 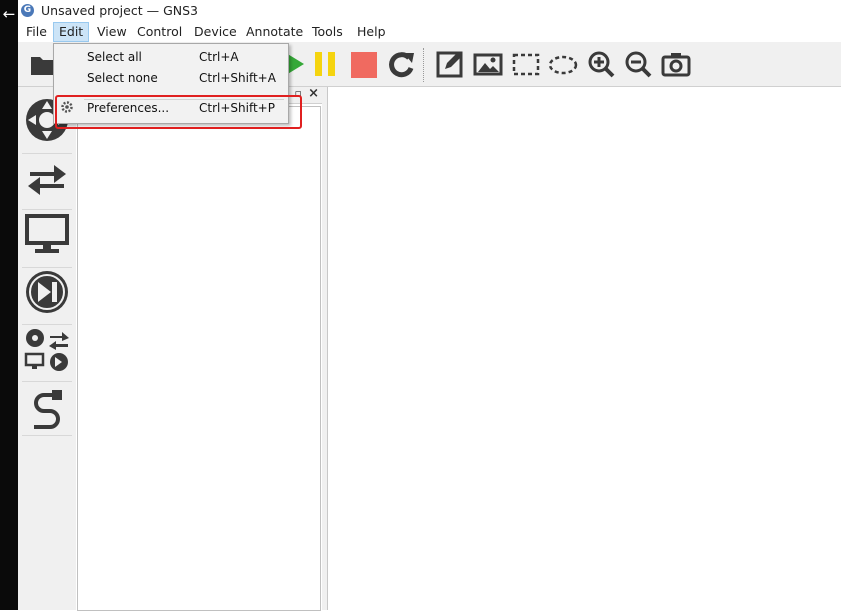 I want to click on menu-help: Help, so click(x=371, y=32).